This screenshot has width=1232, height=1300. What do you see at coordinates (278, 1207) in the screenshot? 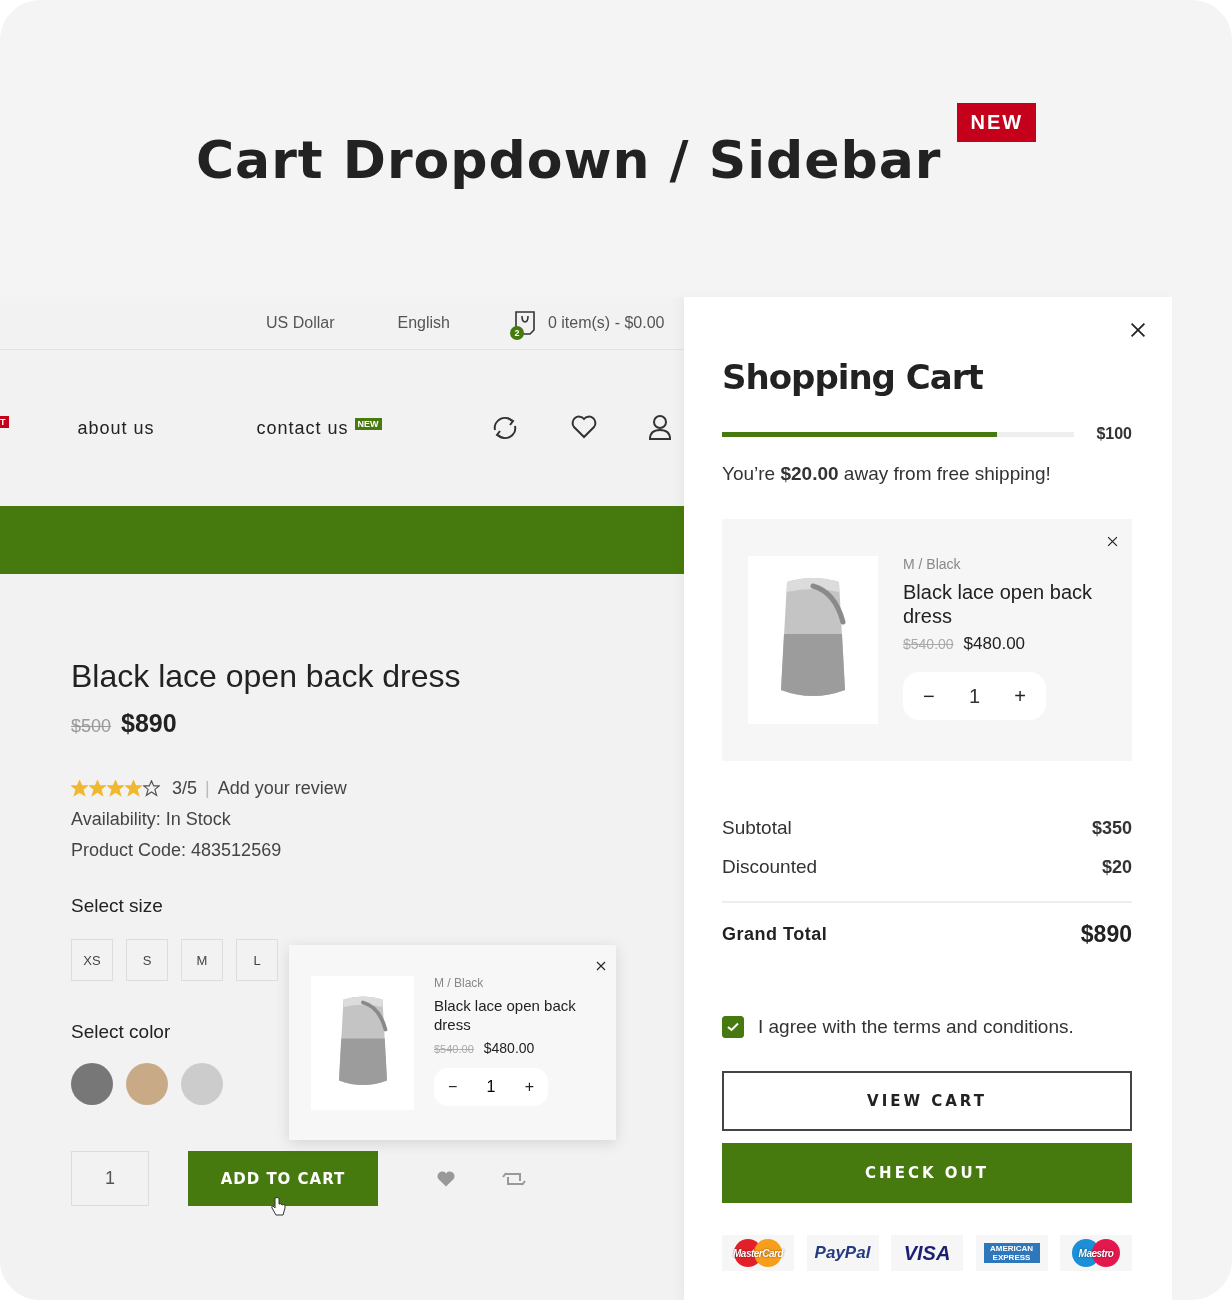
I see `hand-cursor-icon` at bounding box center [278, 1207].